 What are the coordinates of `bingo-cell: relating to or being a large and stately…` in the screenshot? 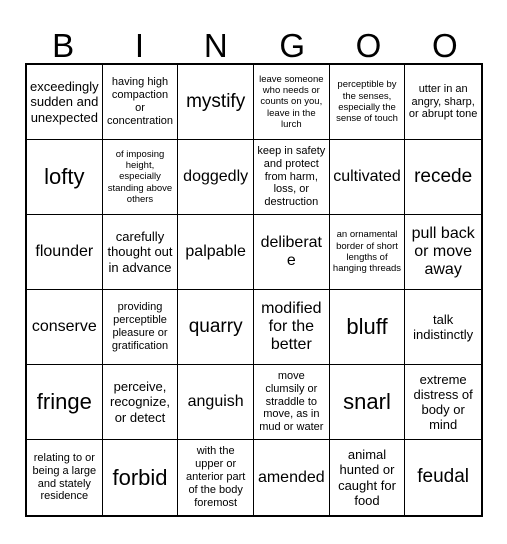 It's located at (65, 477).